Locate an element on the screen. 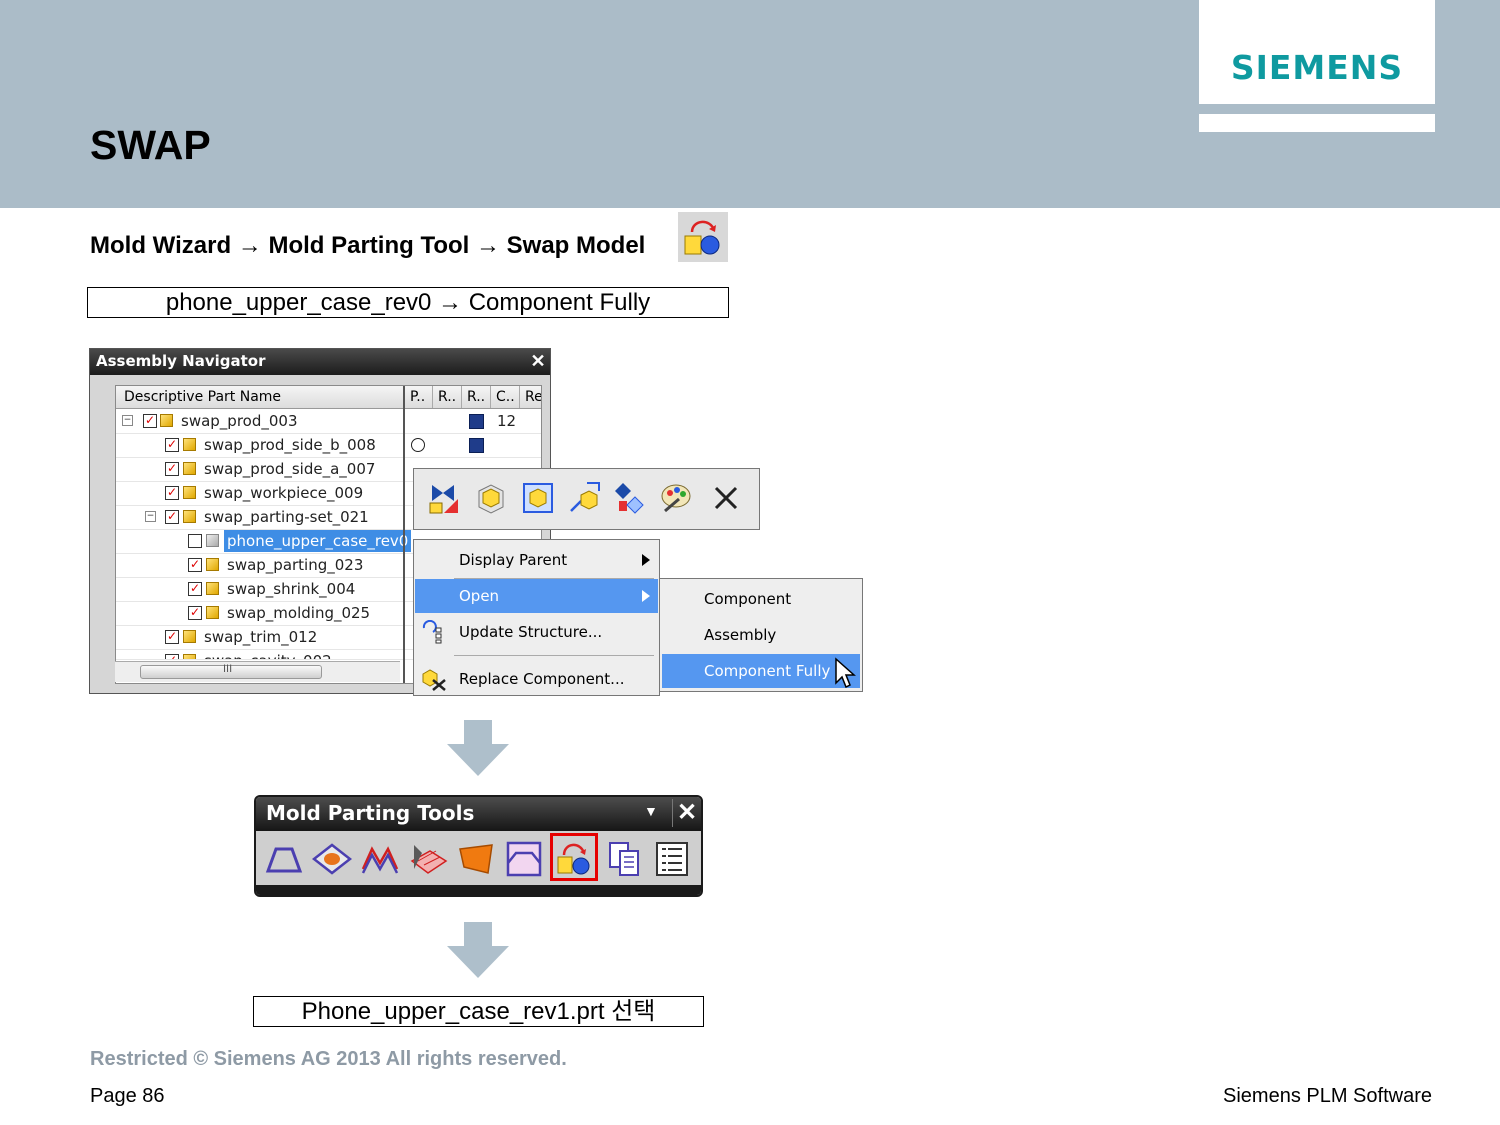 This screenshot has width=1500, height=1125. properties-palette-icon is located at coordinates (676, 498).